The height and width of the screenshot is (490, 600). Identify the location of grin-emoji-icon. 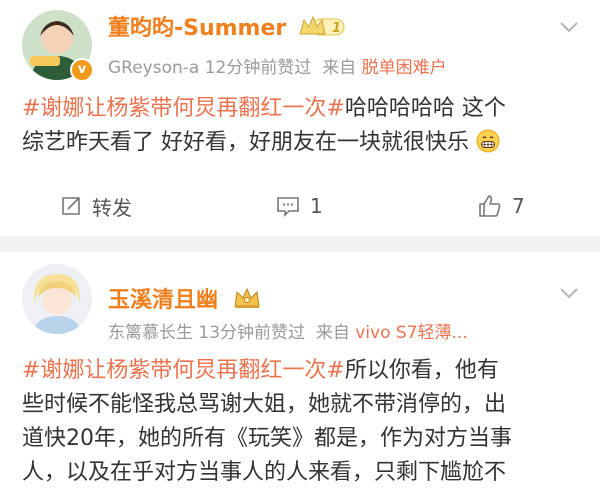
(488, 146).